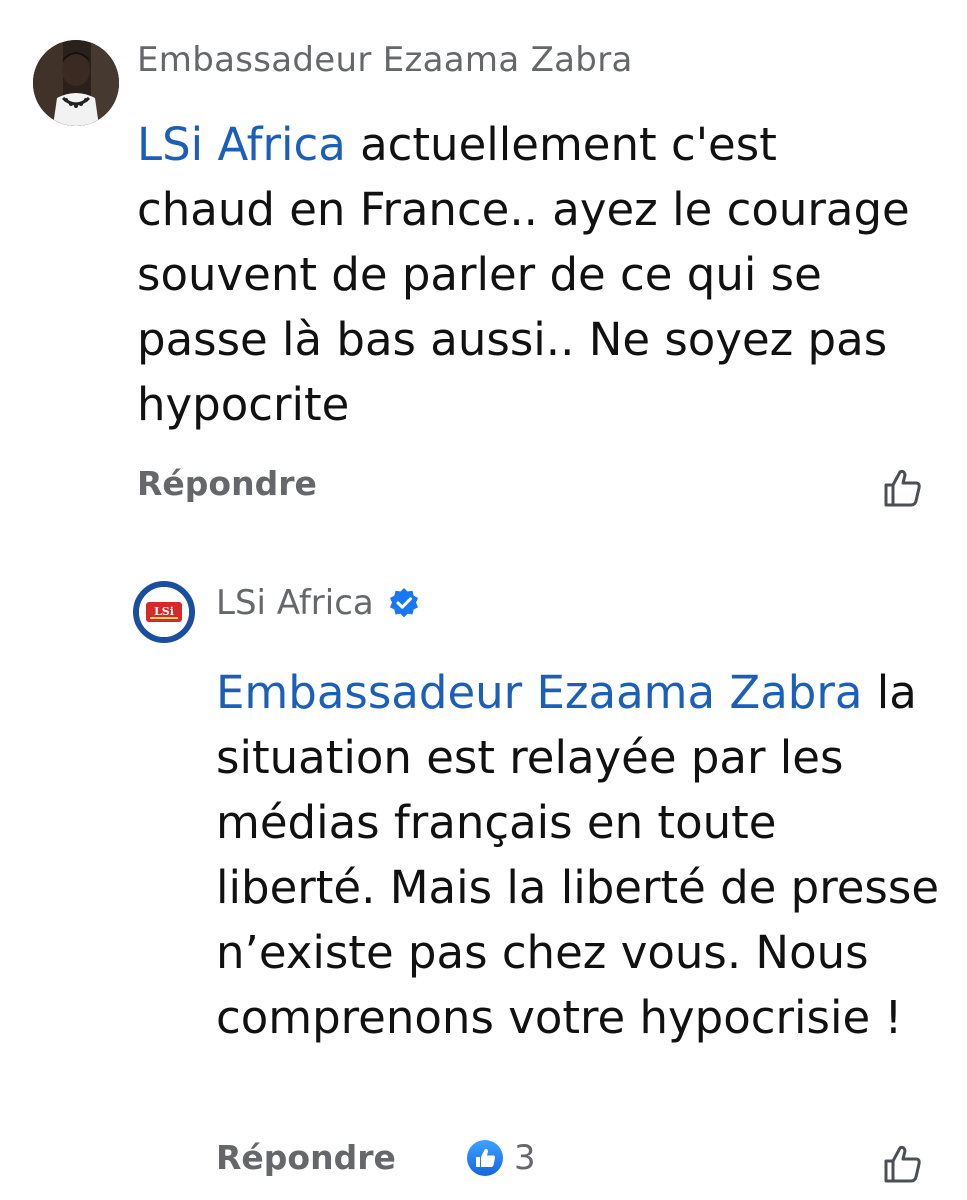  I want to click on mention-link: LSi Africa, so click(241, 144).